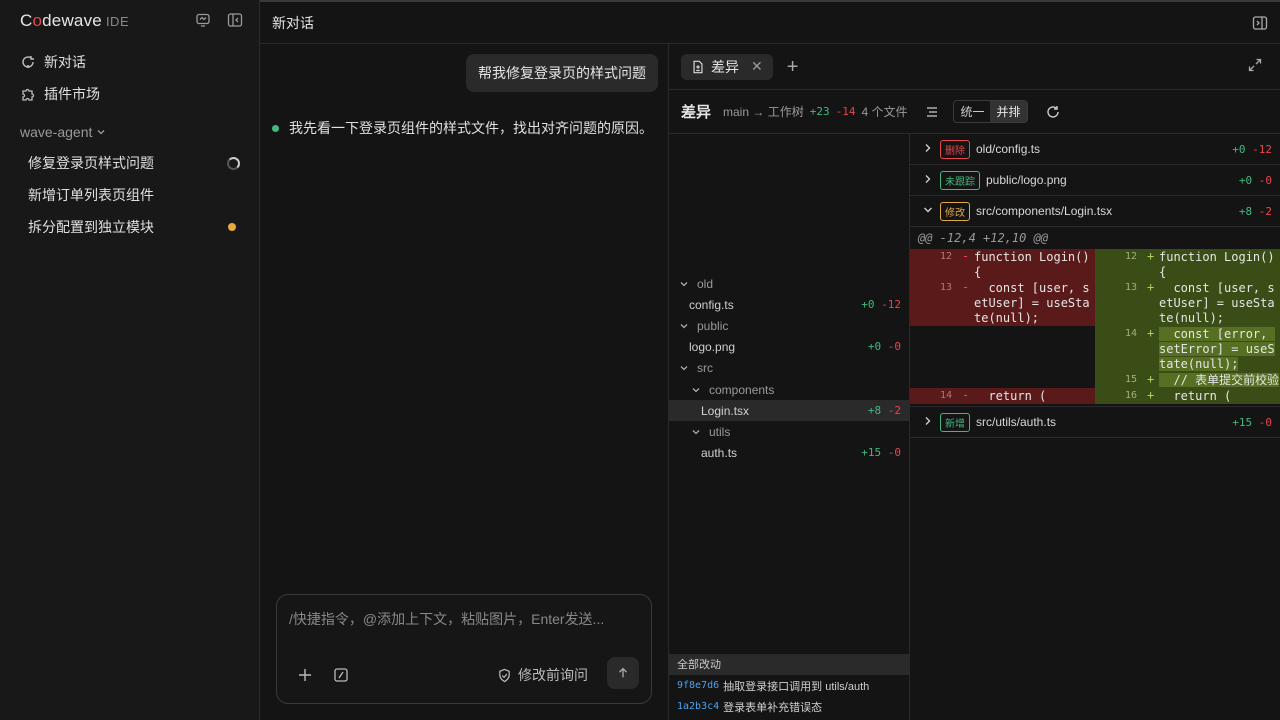  I want to click on diff-line: 16 + return (, so click(1187, 396).